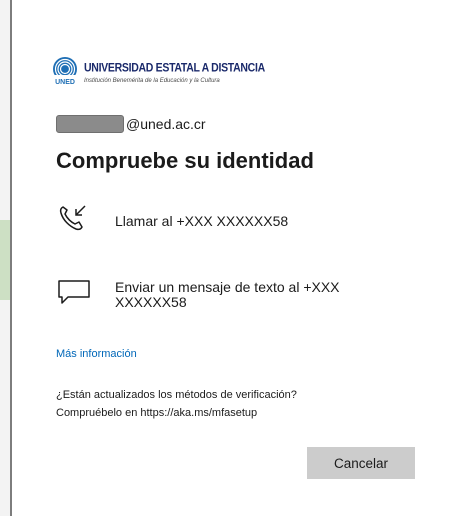 Image resolution: width=453 pixels, height=516 pixels. What do you see at coordinates (96, 354) in the screenshot?
I see `more-info-link: Más información` at bounding box center [96, 354].